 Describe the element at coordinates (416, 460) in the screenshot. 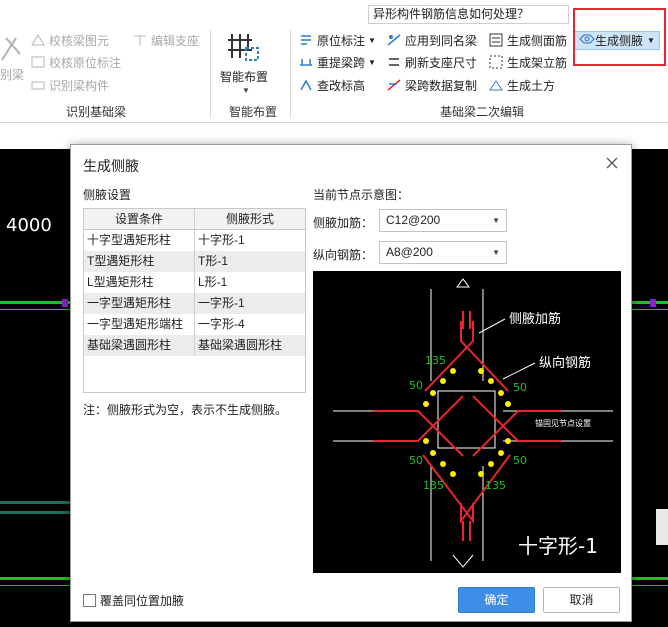

I see `dimension-50-left-bottom: 50` at that location.